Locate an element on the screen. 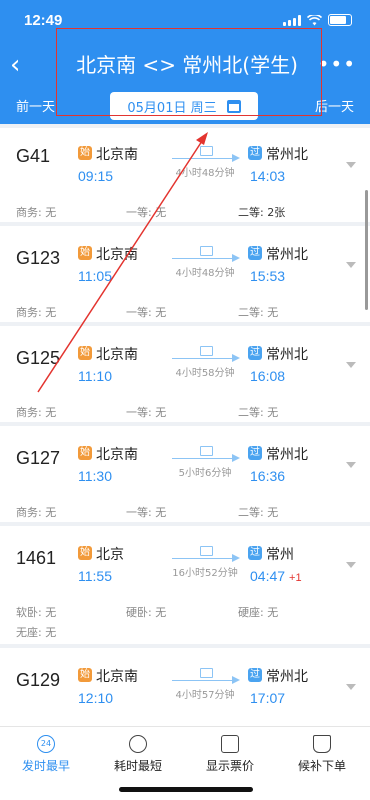 Image resolution: width=370 pixels, height=800 pixels. tab-label: 耗时最短 is located at coordinates (137, 766).